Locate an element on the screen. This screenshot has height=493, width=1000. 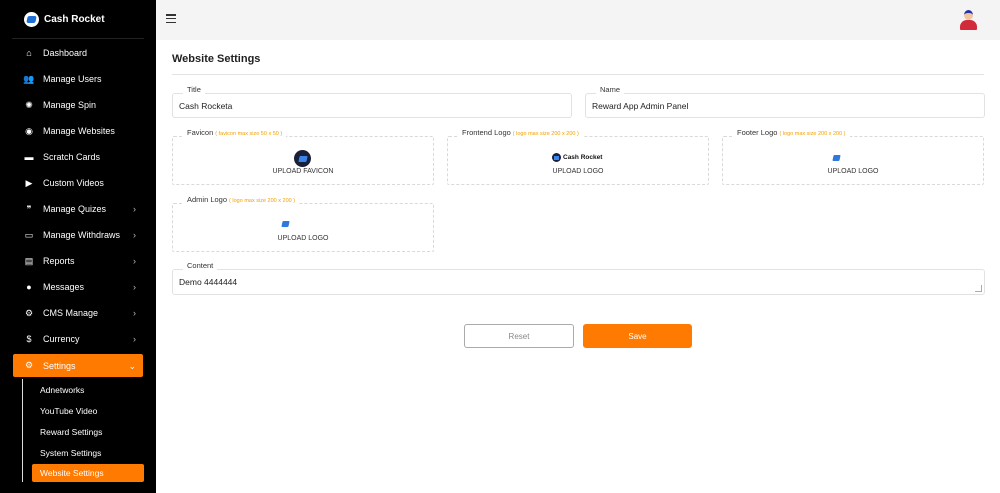
upload-admin-logo-button: UPLOAD LOGO is located at coordinates (303, 238).